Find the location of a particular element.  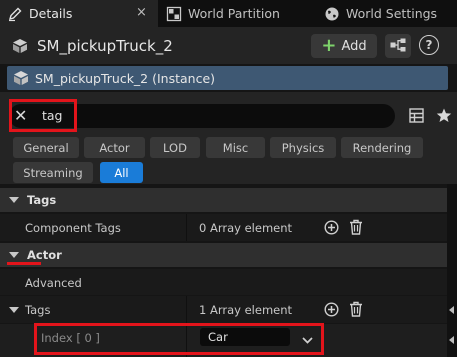

filter-physics-button: Physics is located at coordinates (303, 147).